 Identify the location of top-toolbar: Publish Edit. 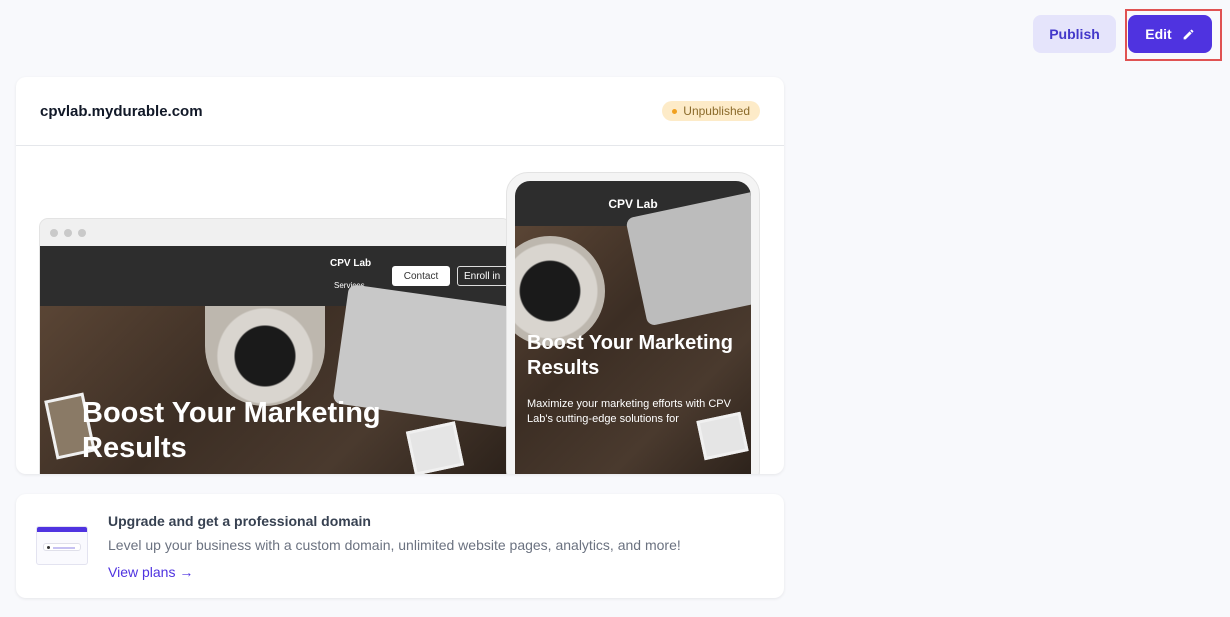
(1122, 34).